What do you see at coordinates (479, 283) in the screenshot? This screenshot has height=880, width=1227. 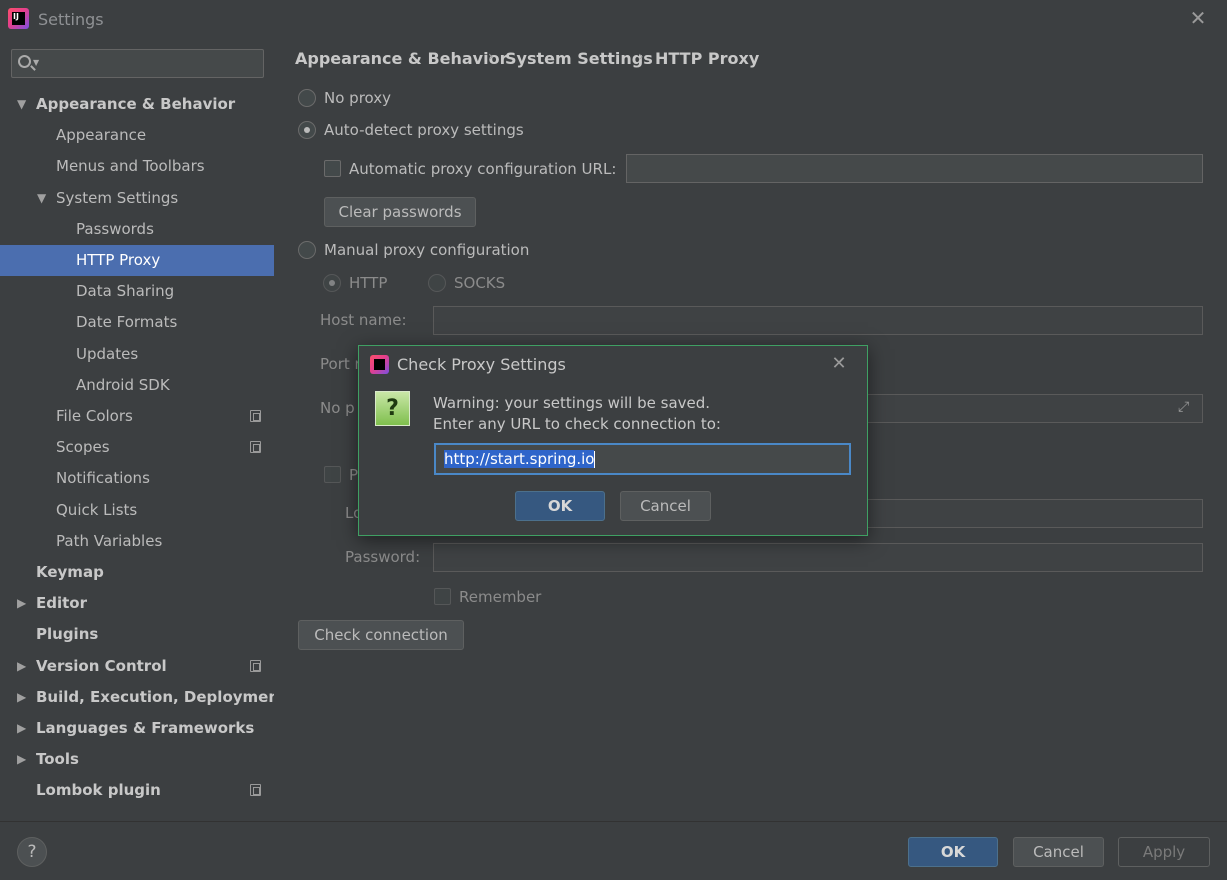 I see `socks-label: SOCKS` at bounding box center [479, 283].